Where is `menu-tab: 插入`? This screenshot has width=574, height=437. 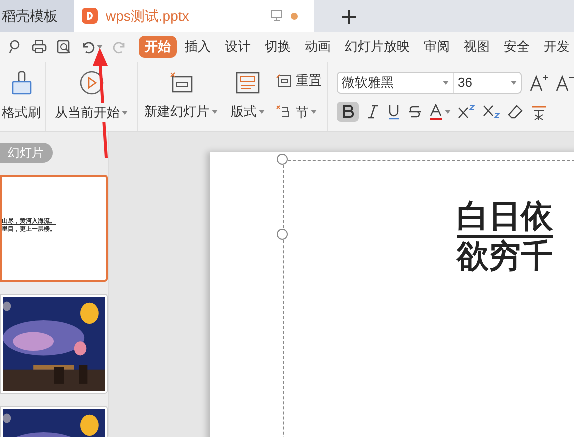
menu-tab: 插入 is located at coordinates (198, 47).